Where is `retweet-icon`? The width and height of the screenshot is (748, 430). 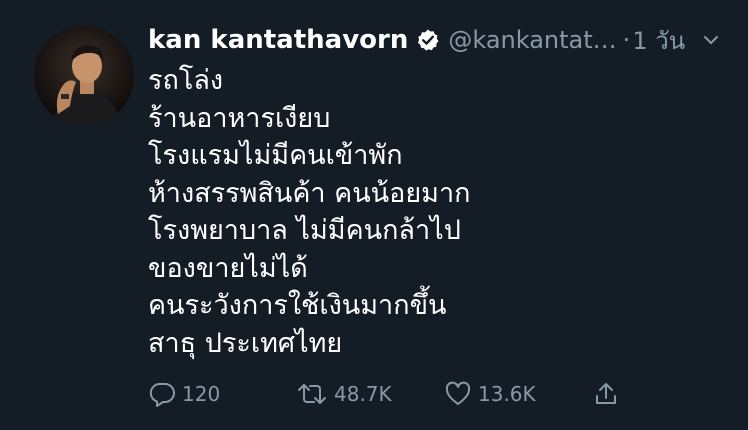
retweet-icon is located at coordinates (312, 394).